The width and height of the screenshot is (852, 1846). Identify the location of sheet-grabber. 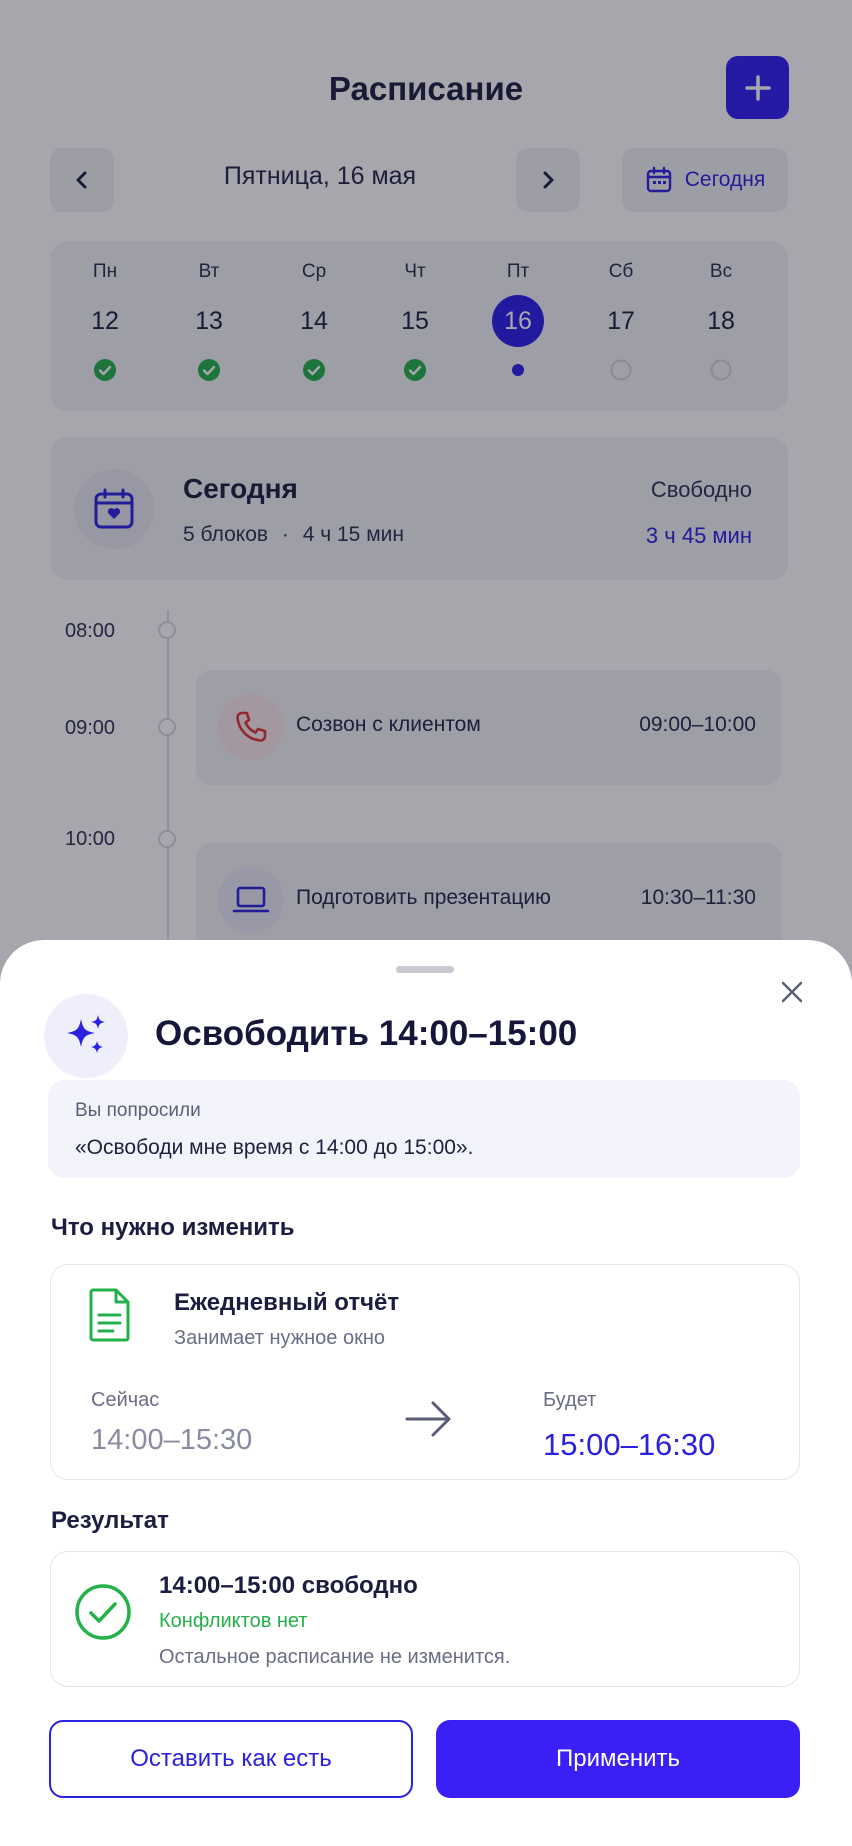
(425, 969).